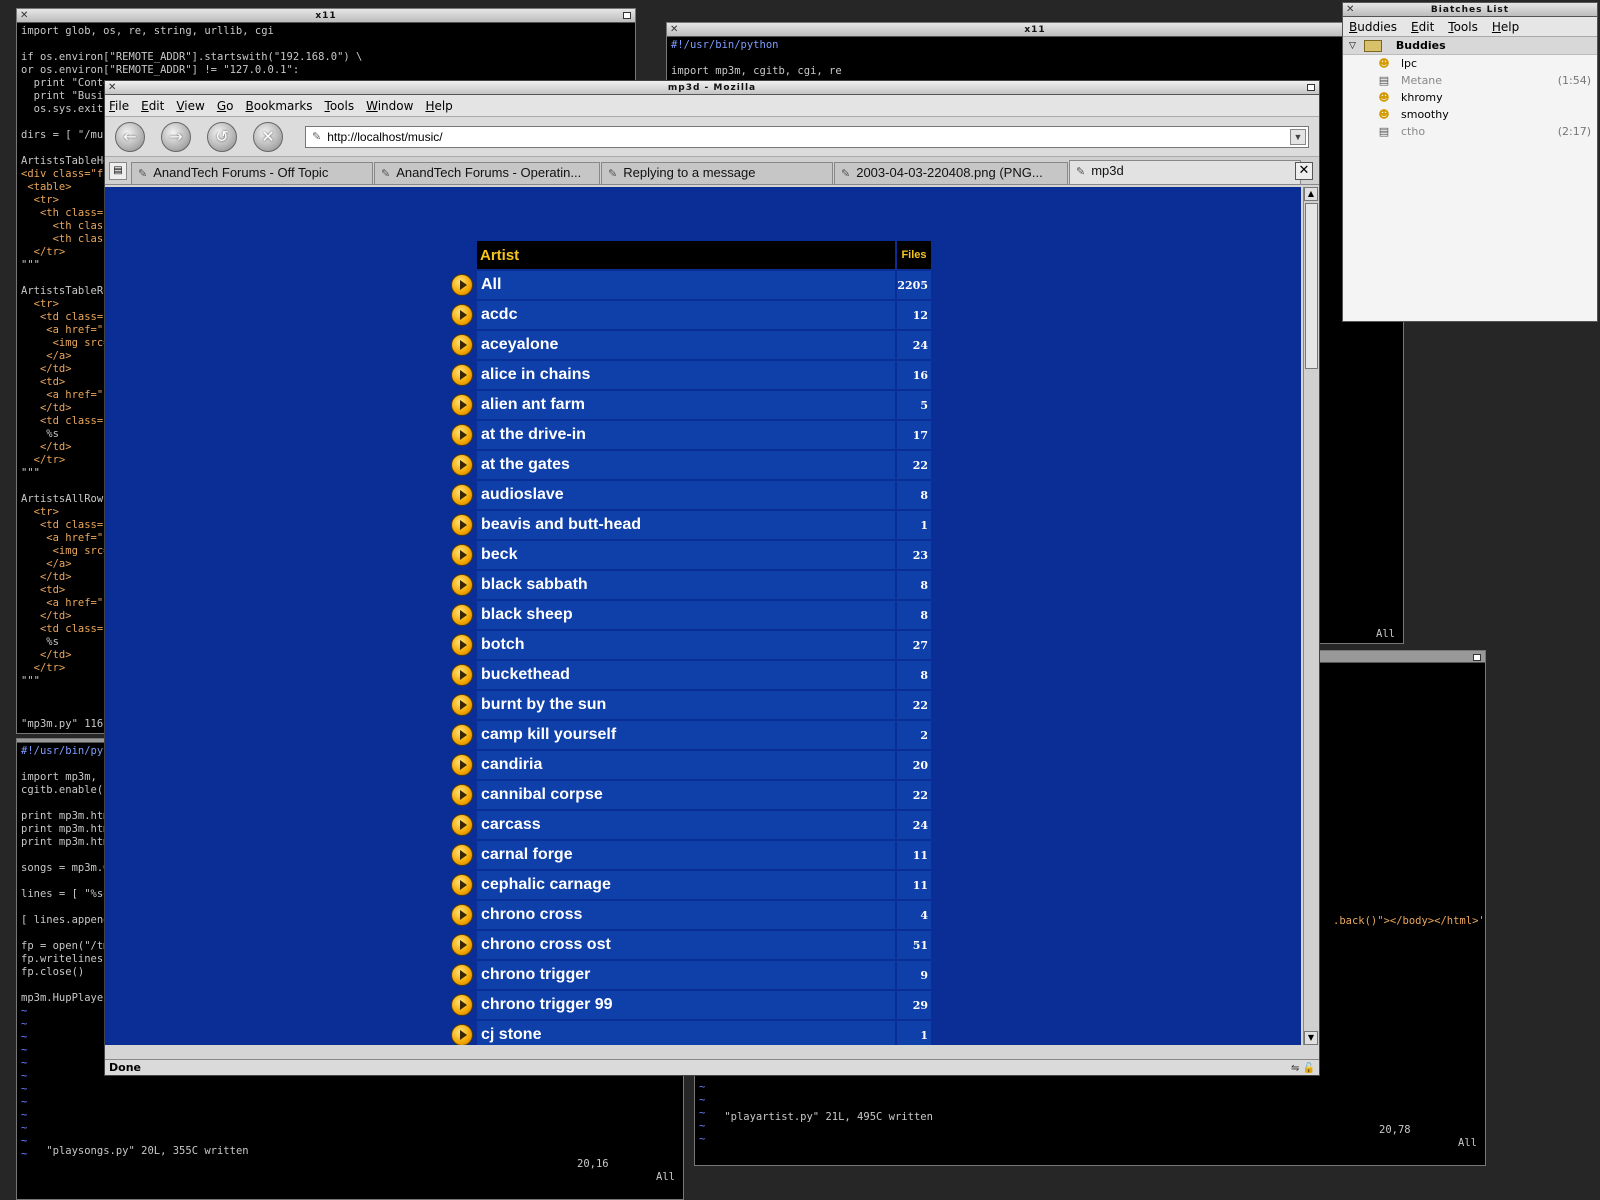 This screenshot has width=1600, height=1200. What do you see at coordinates (686, 495) in the screenshot?
I see `artist-link: audioslave` at bounding box center [686, 495].